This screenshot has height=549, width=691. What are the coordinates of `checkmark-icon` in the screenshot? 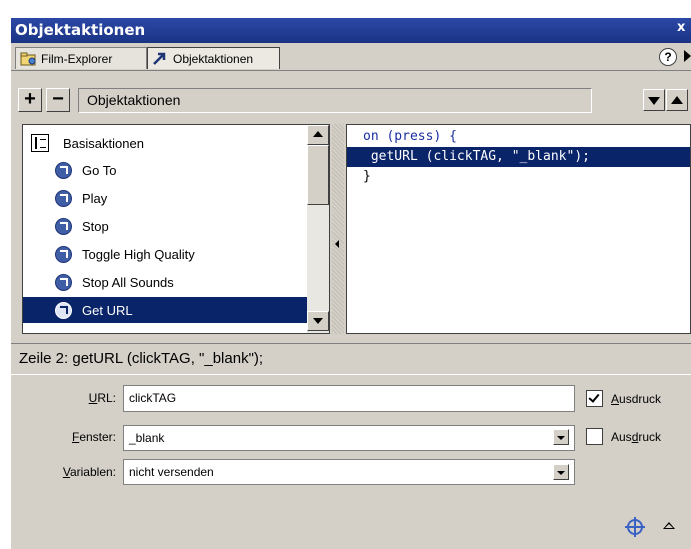 It's located at (594, 397).